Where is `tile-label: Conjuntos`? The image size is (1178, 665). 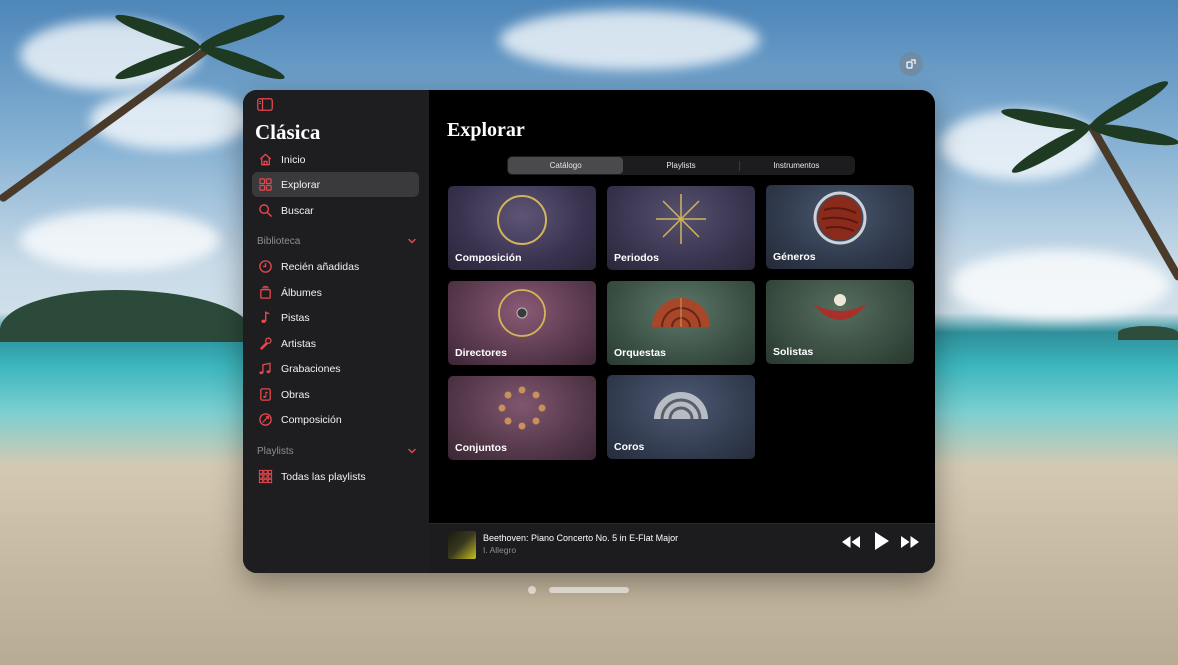
tile-label: Conjuntos is located at coordinates (481, 448).